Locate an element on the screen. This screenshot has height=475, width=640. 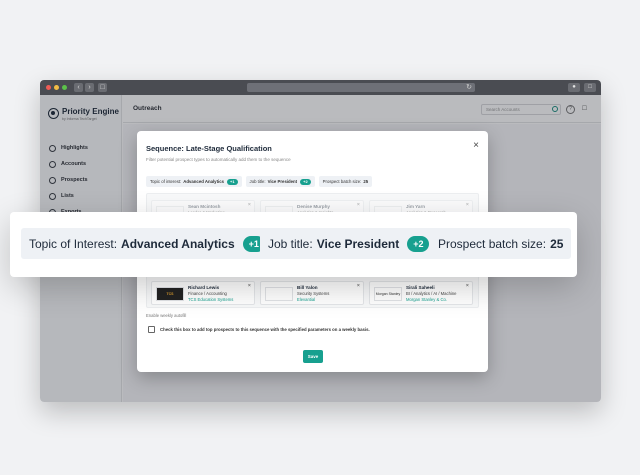
prospect-company: TCS Education Systems is located at coordinates (210, 299).